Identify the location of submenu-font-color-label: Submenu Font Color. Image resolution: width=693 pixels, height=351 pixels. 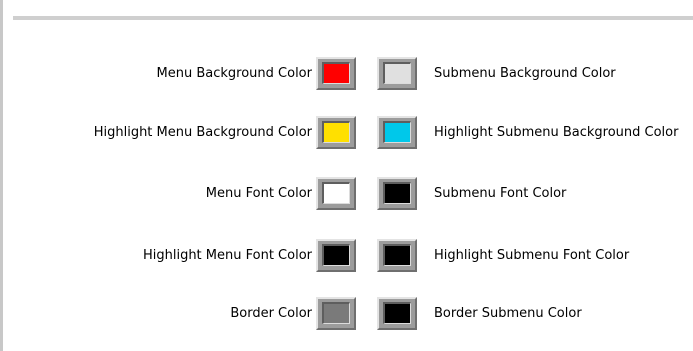
(500, 193).